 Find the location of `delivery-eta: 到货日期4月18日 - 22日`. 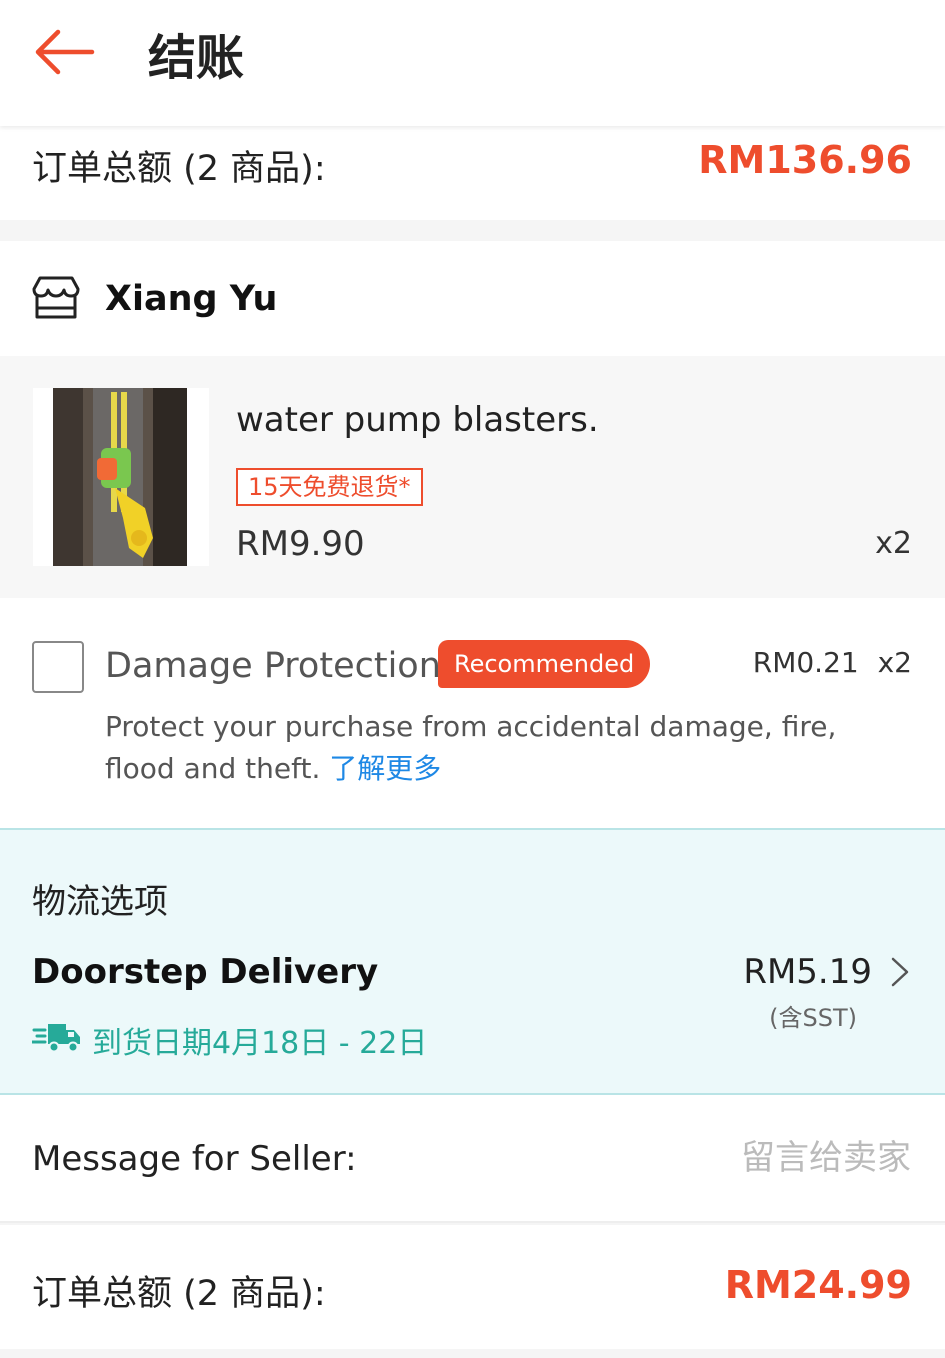

delivery-eta: 到货日期4月18日 - 22日 is located at coordinates (260, 1043).